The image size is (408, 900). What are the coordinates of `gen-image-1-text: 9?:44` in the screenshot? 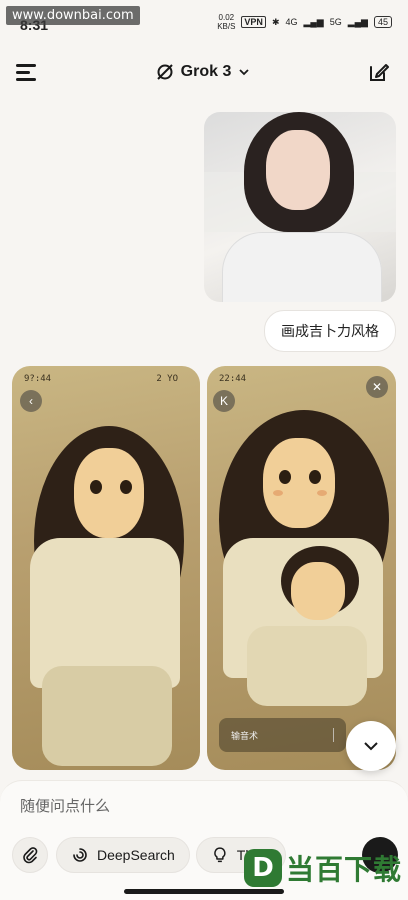 It's located at (38, 379).